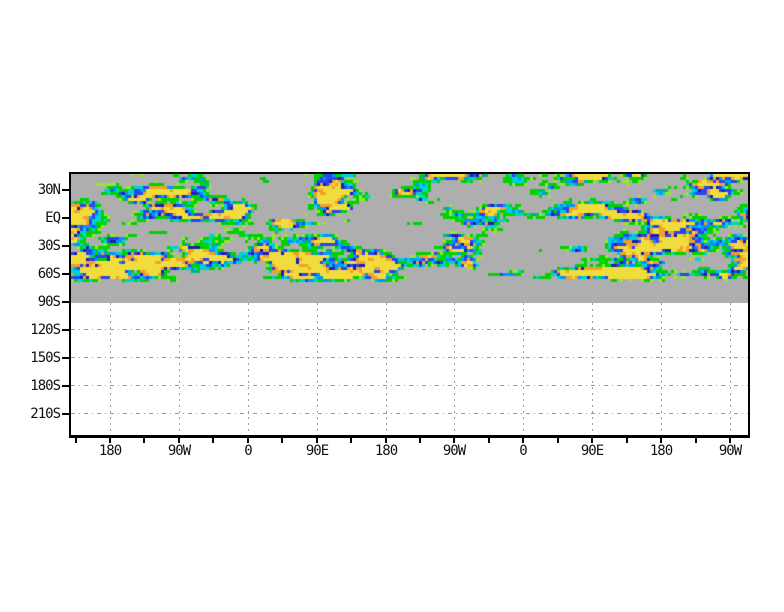  What do you see at coordinates (45, 330) in the screenshot?
I see `y-tick-label: 120S` at bounding box center [45, 330].